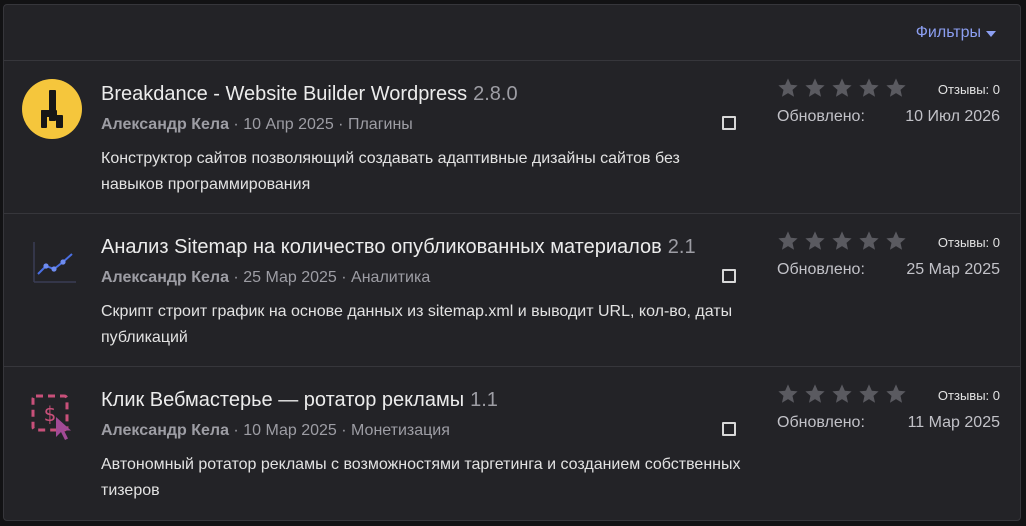  Describe the element at coordinates (290, 430) in the screenshot. I see `item-date: 10 Мар 2025` at that location.